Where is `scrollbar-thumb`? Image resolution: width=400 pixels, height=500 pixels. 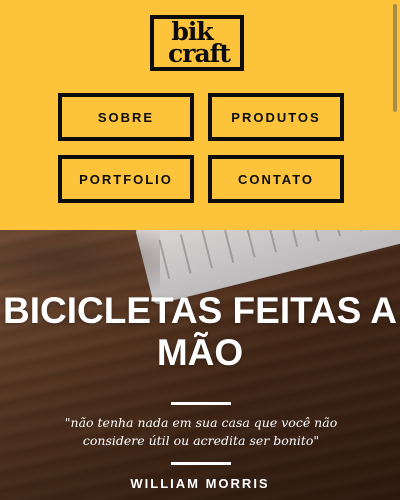 scrollbar-thumb is located at coordinates (395, 58).